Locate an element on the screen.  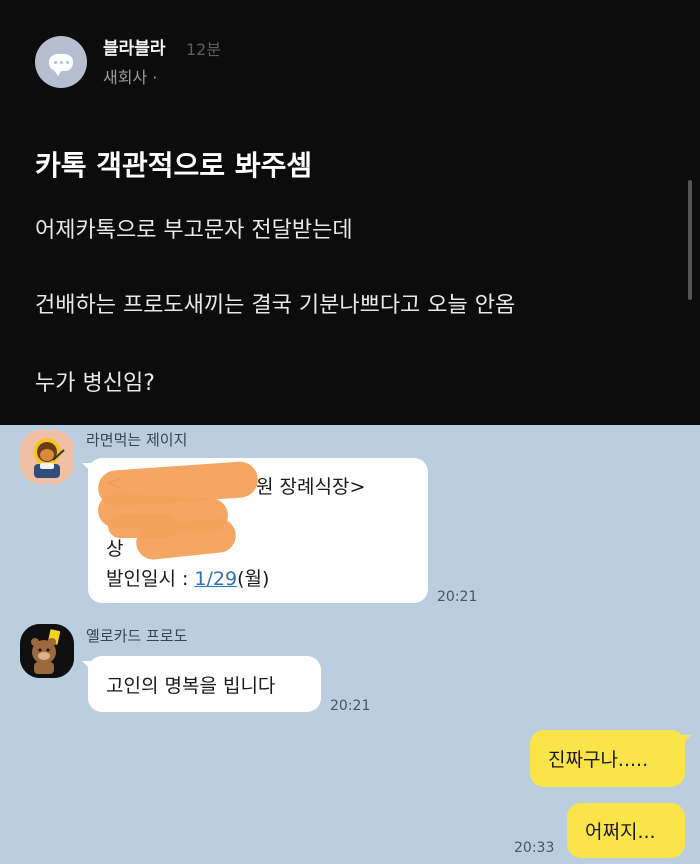
post-author: 블라블라 is located at coordinates (134, 46).